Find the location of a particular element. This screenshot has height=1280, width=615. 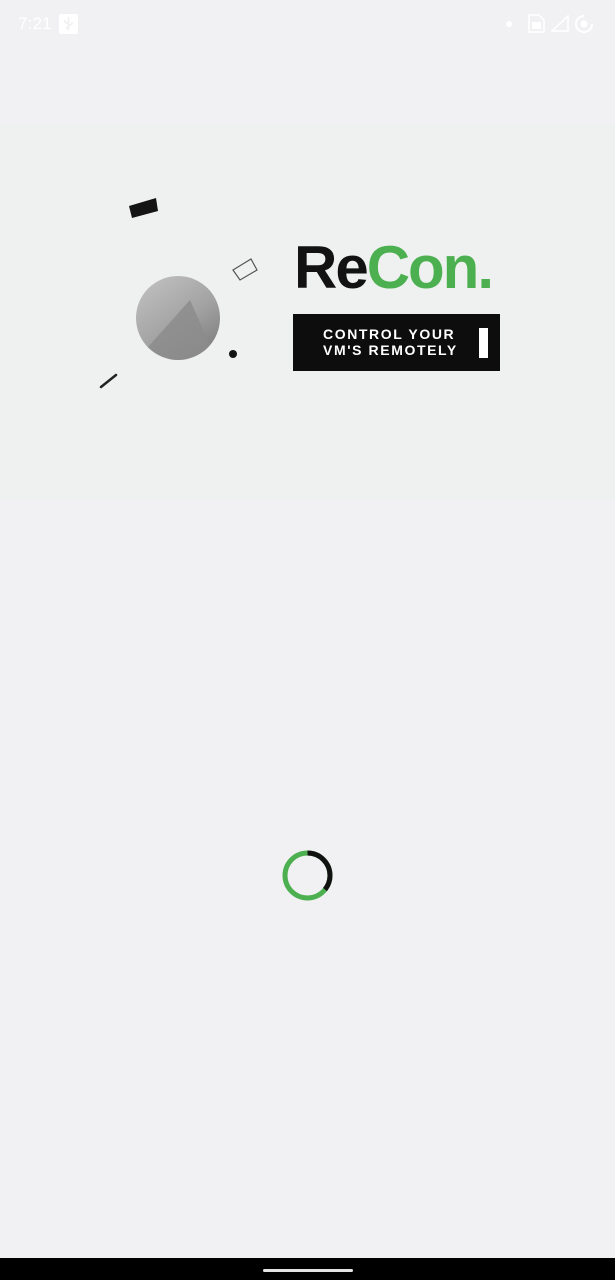

home-gesture-pill is located at coordinates (308, 1270).